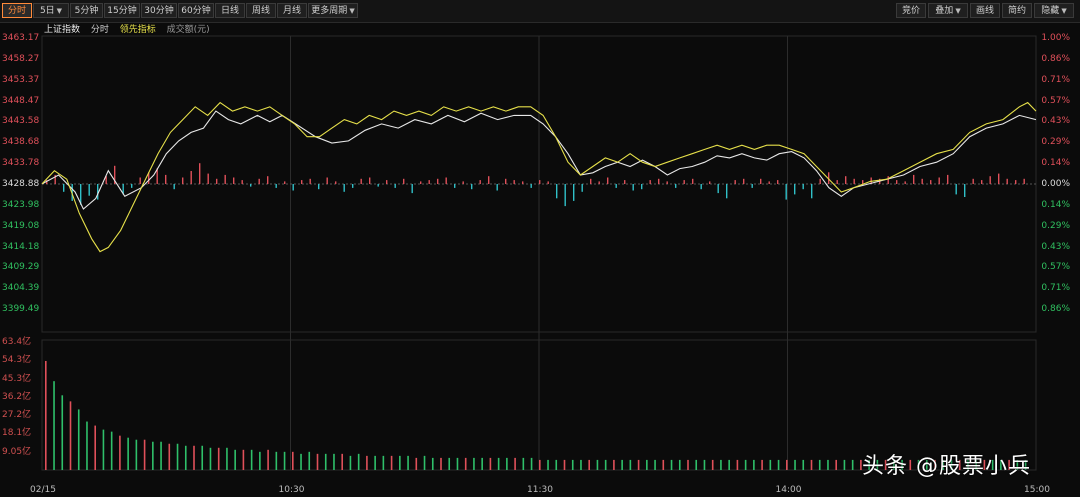 Image resolution: width=1080 pixels, height=497 pixels. What do you see at coordinates (17, 396) in the screenshot?
I see `volume-axis-tick: 36.2亿` at bounding box center [17, 396].